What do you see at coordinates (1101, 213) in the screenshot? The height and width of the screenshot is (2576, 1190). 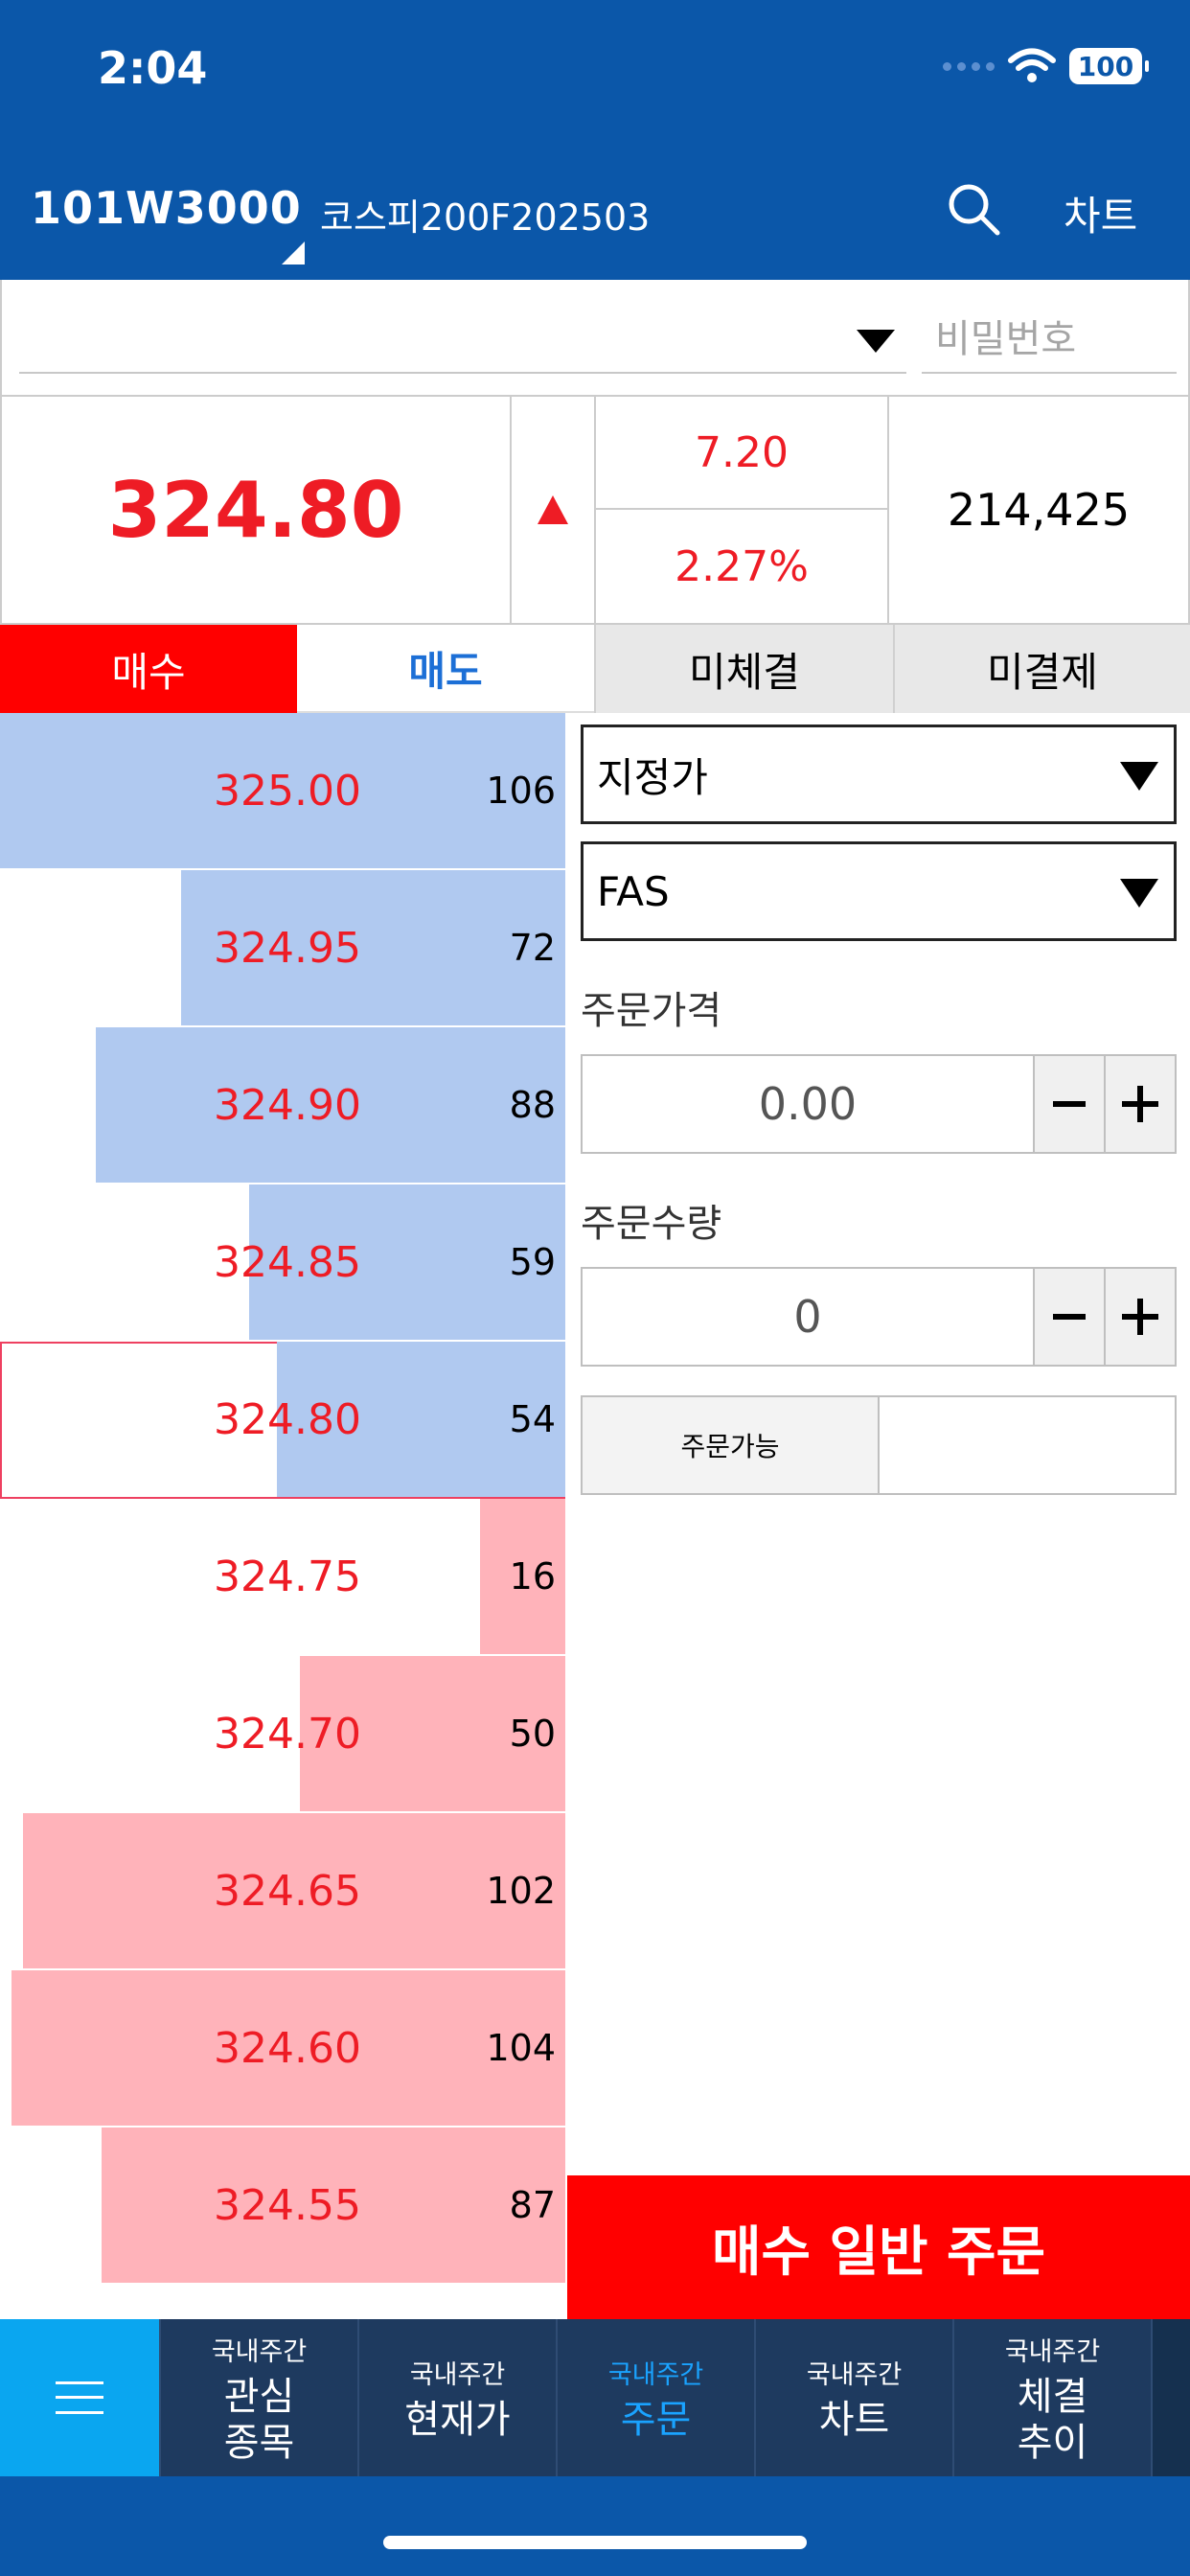 I see `chart-button: 차트` at bounding box center [1101, 213].